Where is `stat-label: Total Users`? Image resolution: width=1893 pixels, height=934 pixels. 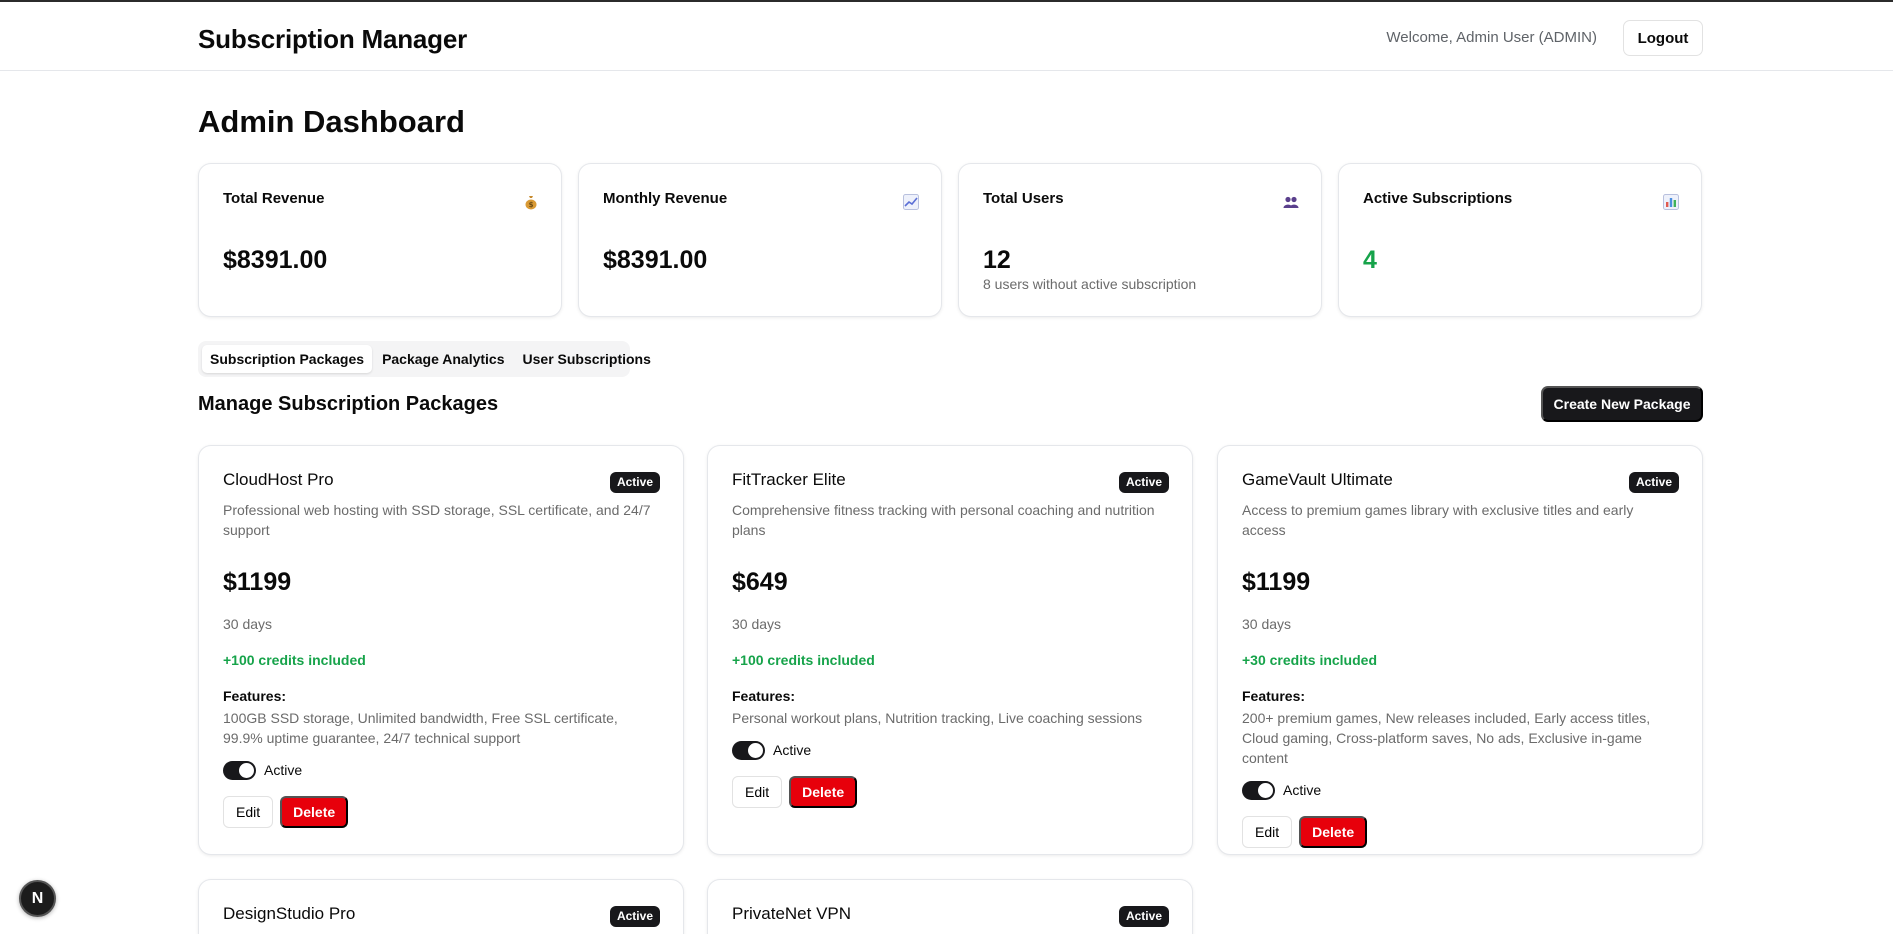 stat-label: Total Users is located at coordinates (1023, 198).